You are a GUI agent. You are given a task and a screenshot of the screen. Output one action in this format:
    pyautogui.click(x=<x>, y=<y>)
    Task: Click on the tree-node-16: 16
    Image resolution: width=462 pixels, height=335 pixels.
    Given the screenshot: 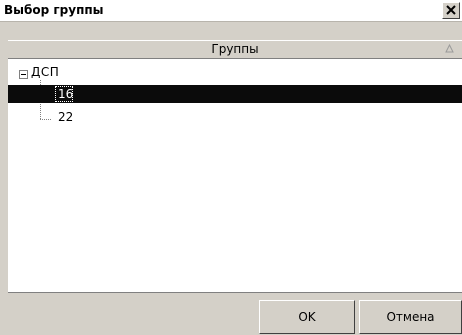 What is the action you would take?
    pyautogui.click(x=65, y=94)
    